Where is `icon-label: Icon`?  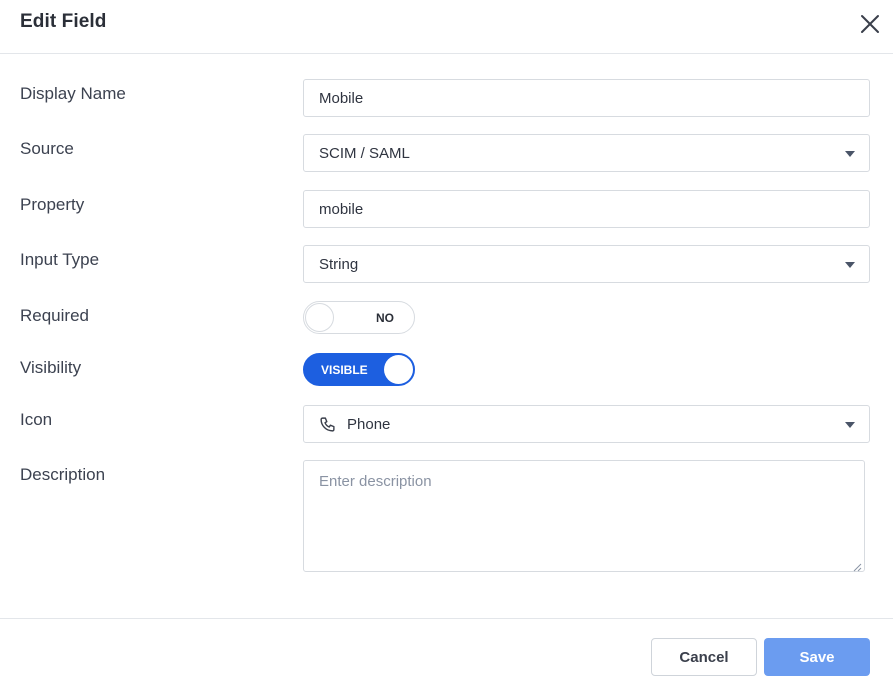 icon-label: Icon is located at coordinates (36, 419).